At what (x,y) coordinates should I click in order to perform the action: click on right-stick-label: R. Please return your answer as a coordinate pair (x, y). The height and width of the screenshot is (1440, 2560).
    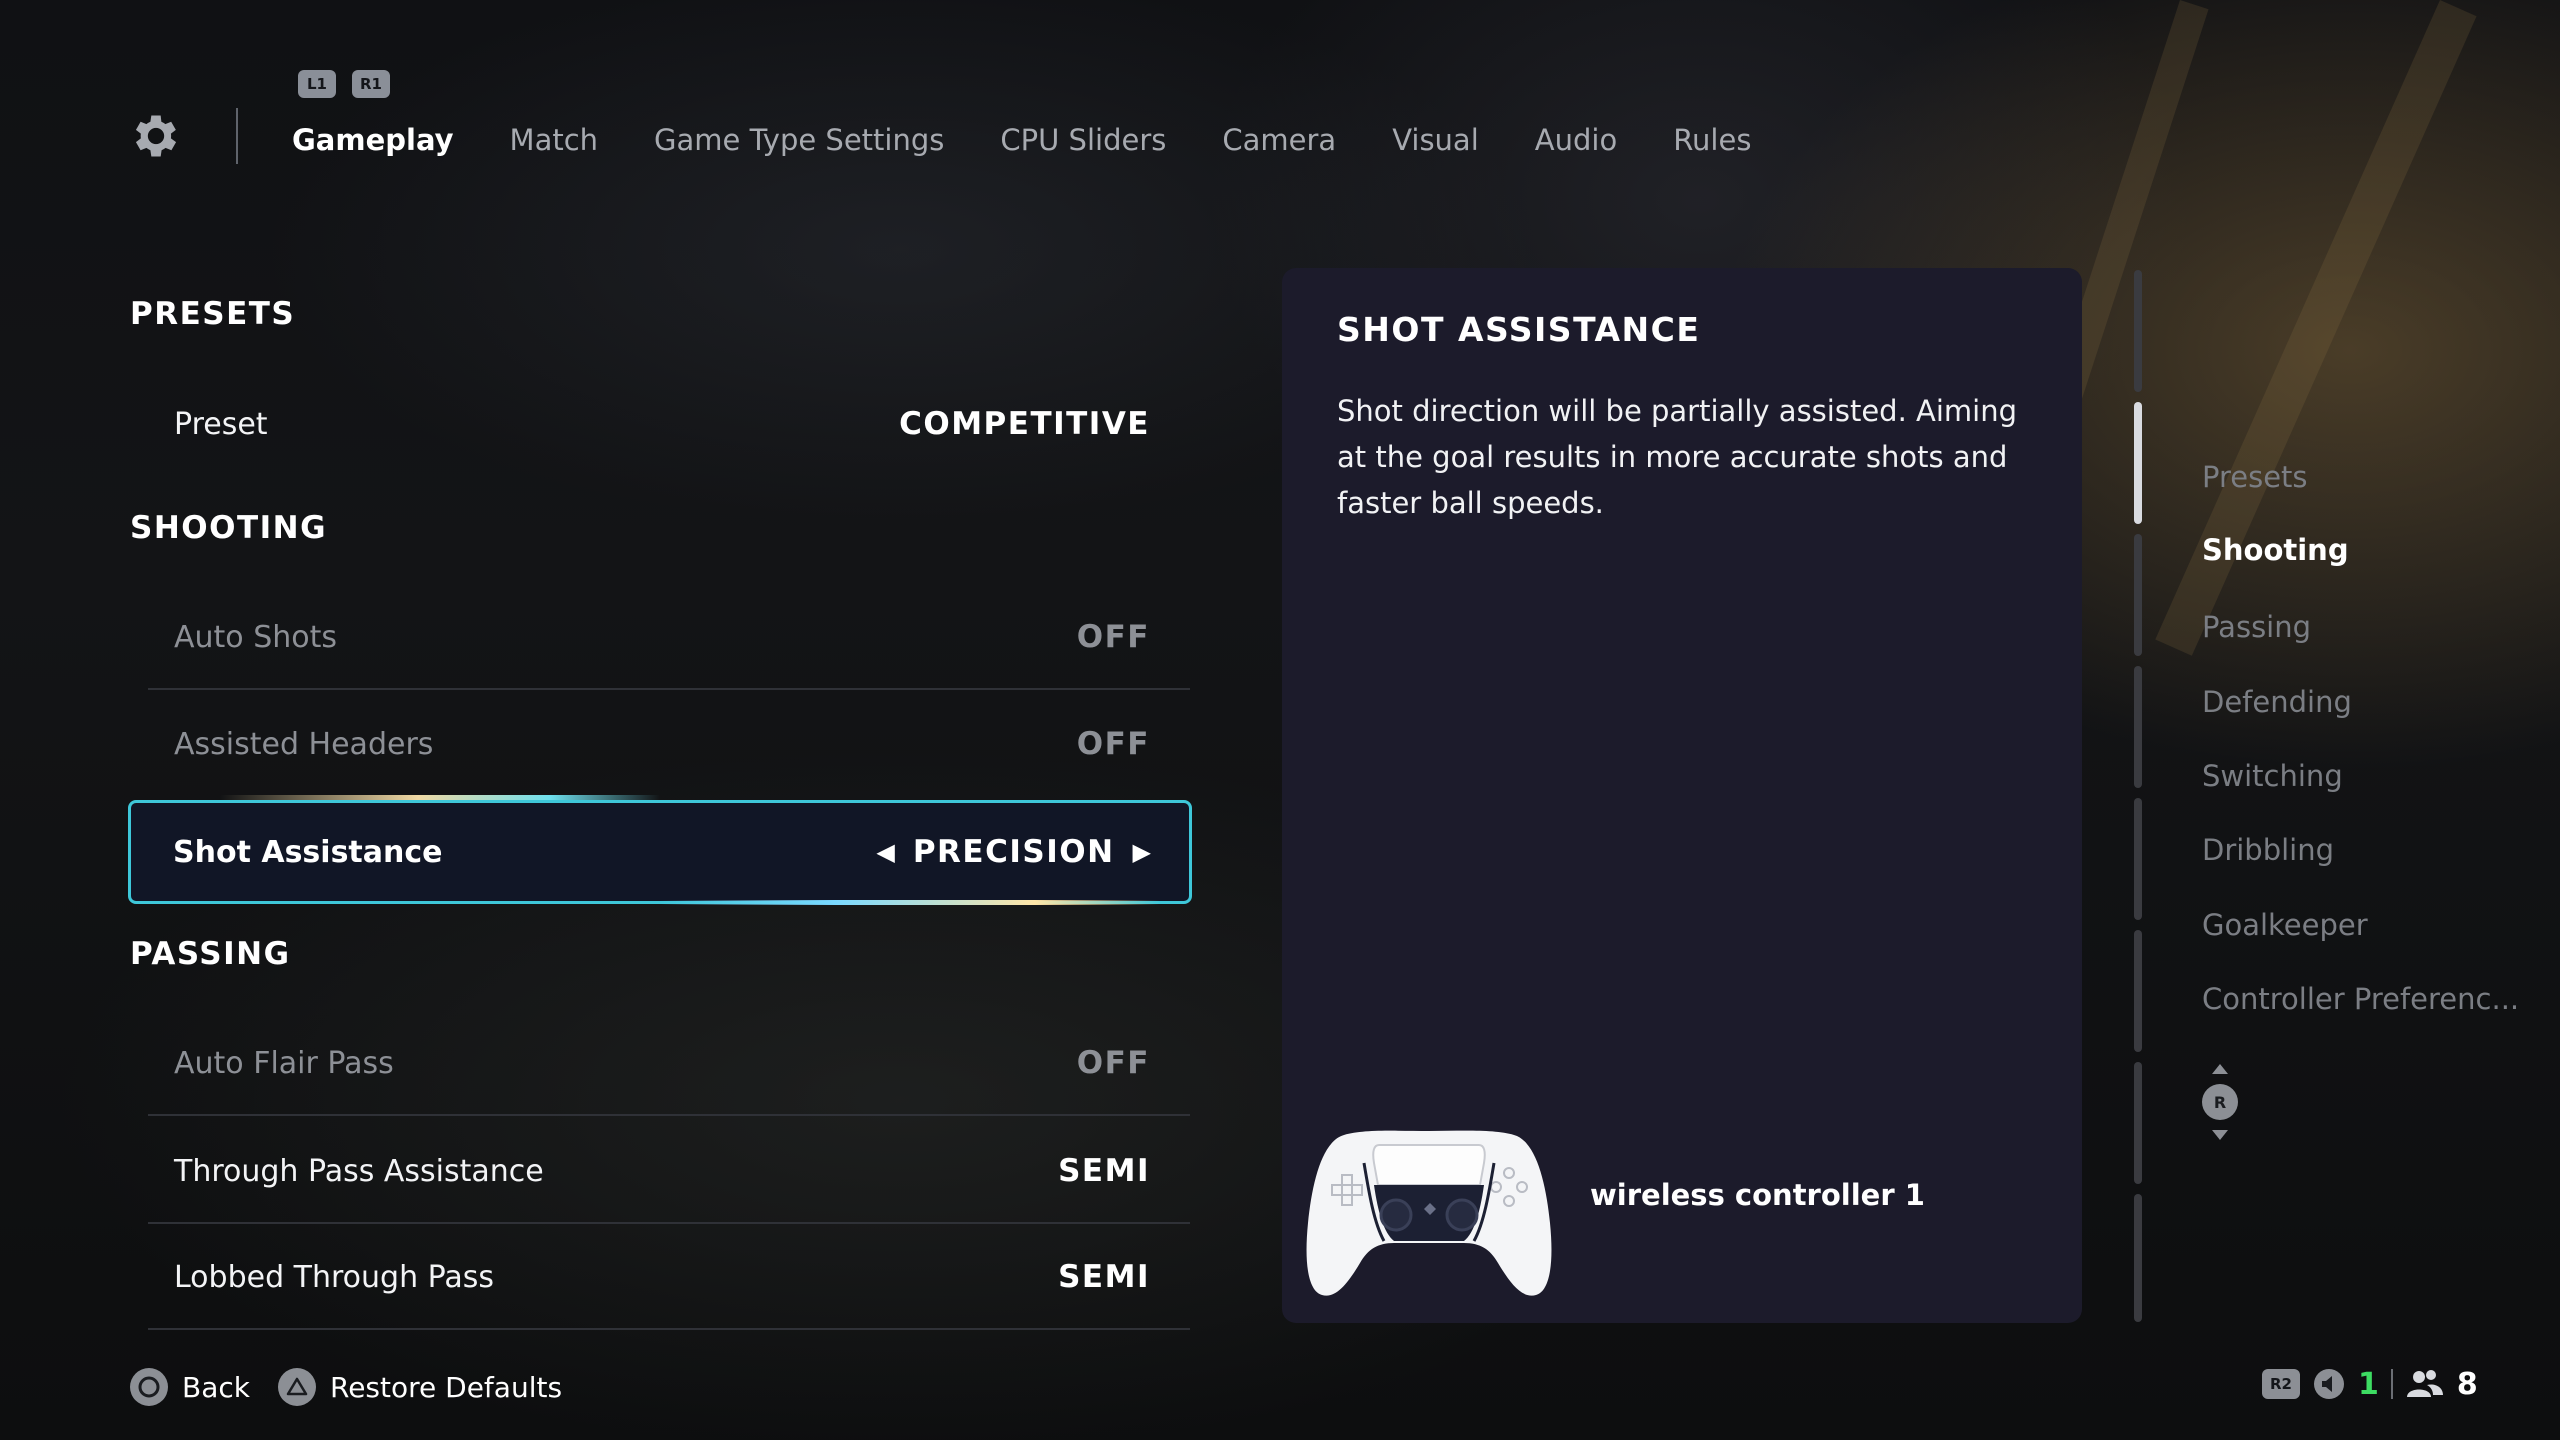
    Looking at the image, I should click on (2220, 1102).